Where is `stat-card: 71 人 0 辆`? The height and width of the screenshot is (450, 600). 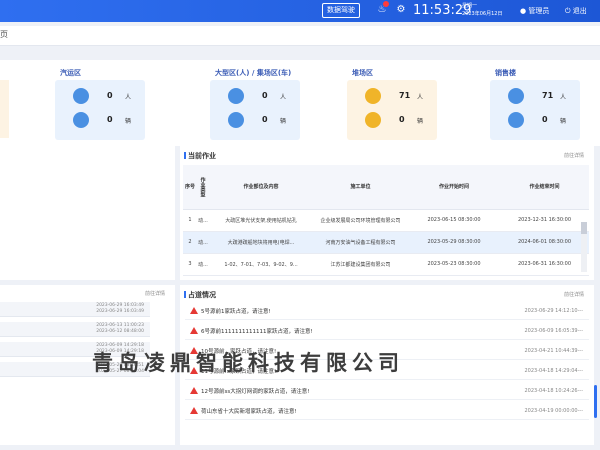 stat-card: 71 人 0 辆 is located at coordinates (392, 110).